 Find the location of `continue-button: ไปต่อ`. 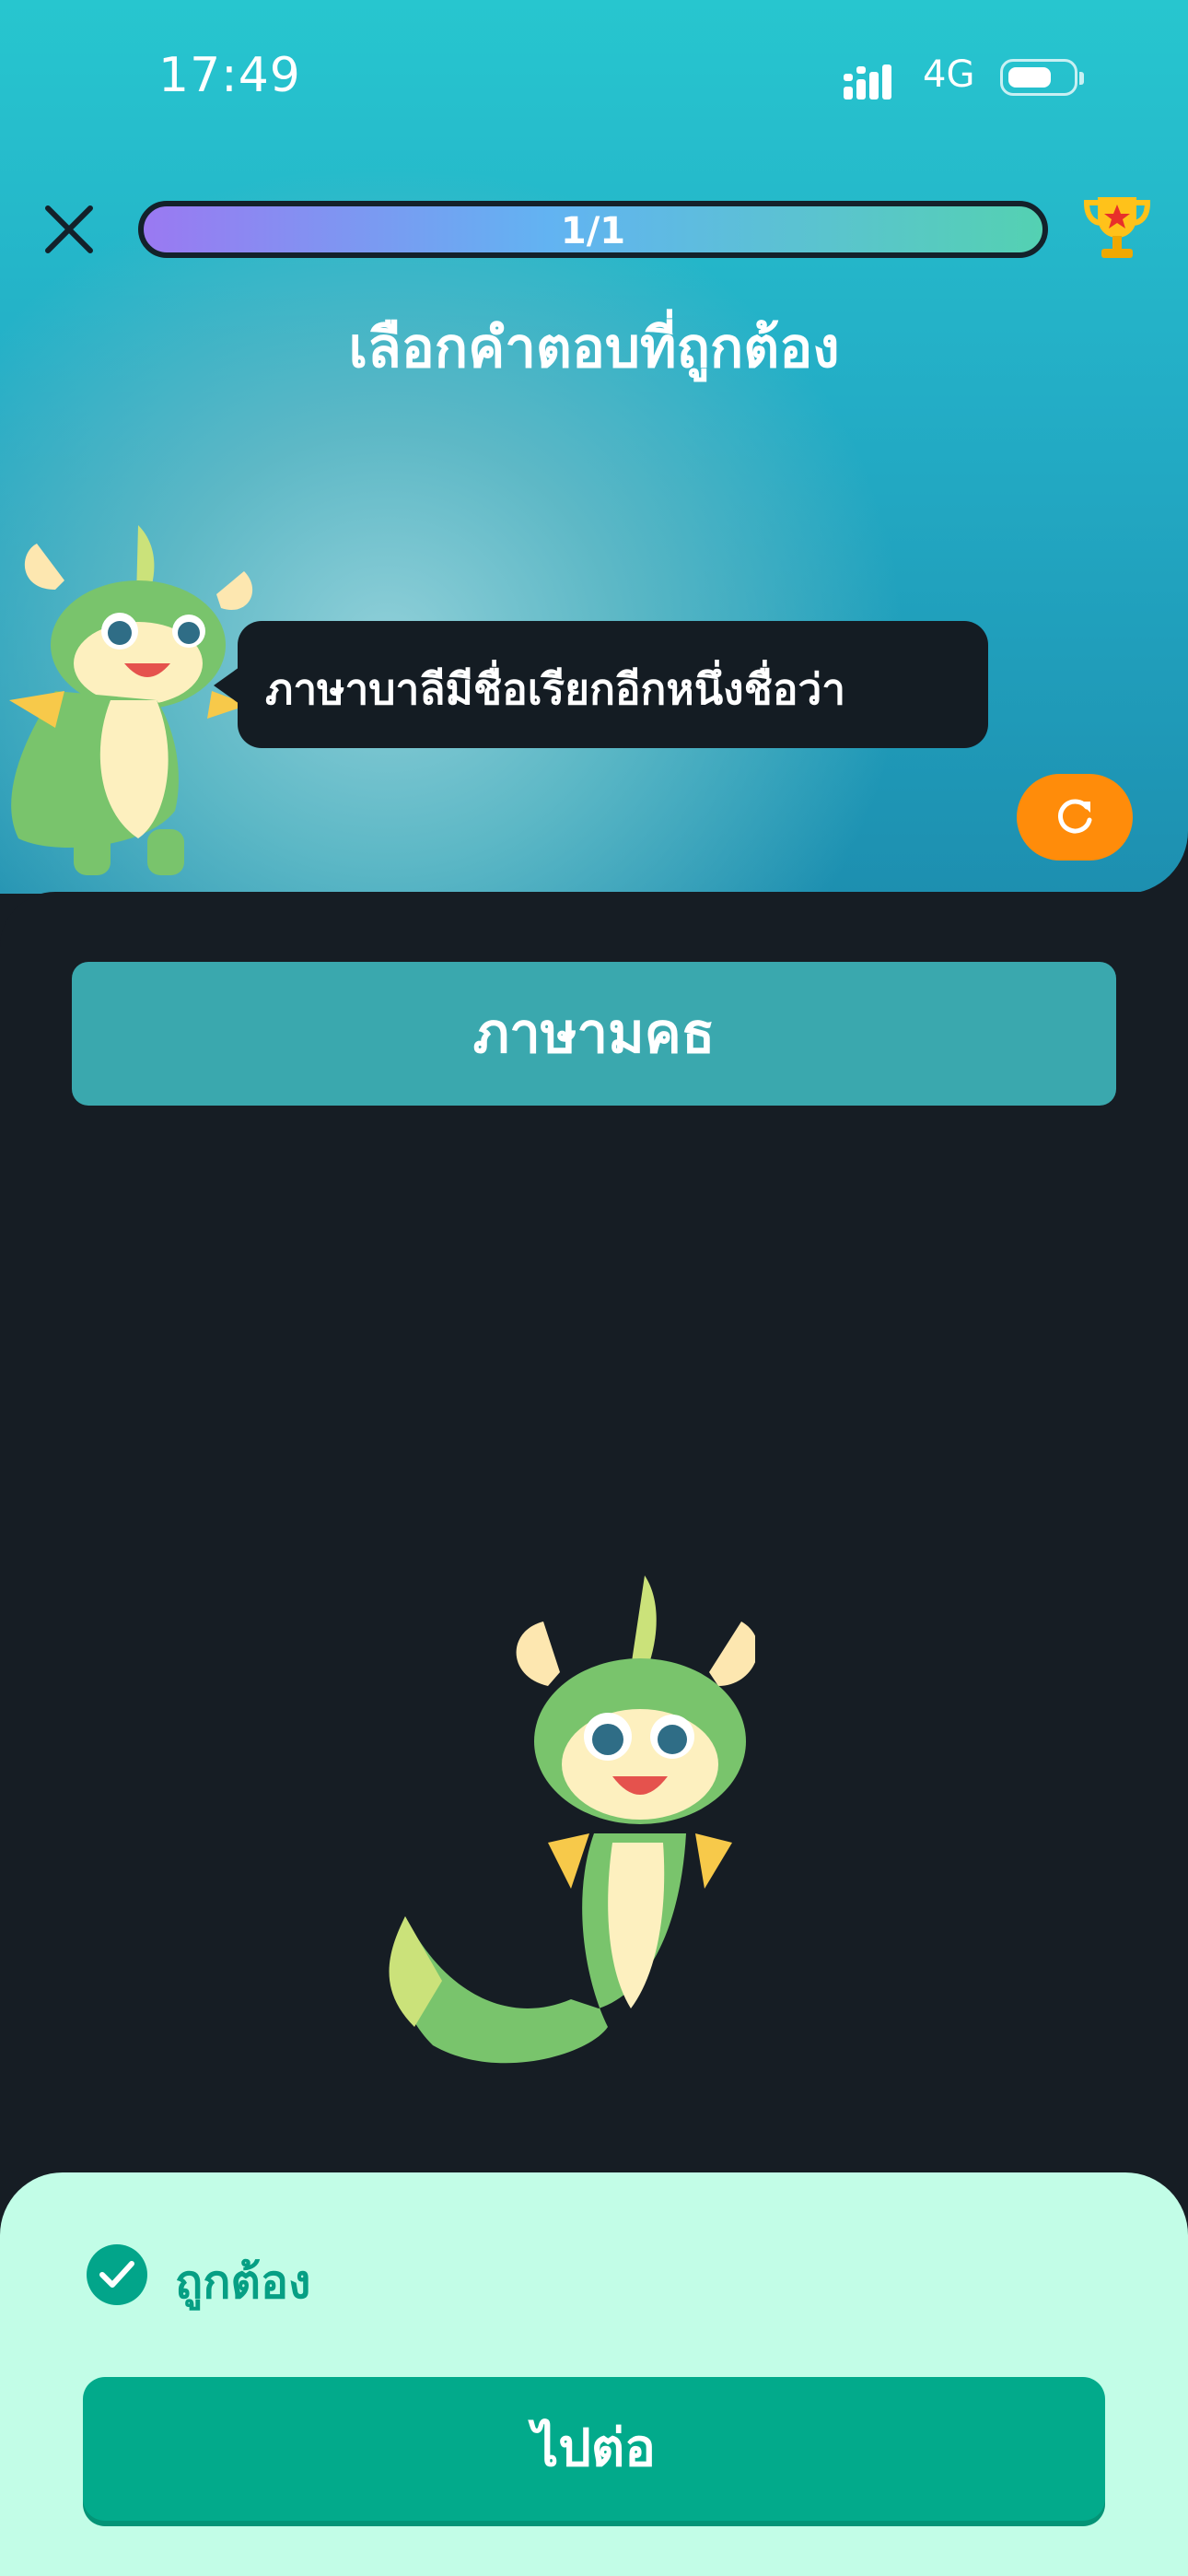

continue-button: ไปต่อ is located at coordinates (594, 2449).